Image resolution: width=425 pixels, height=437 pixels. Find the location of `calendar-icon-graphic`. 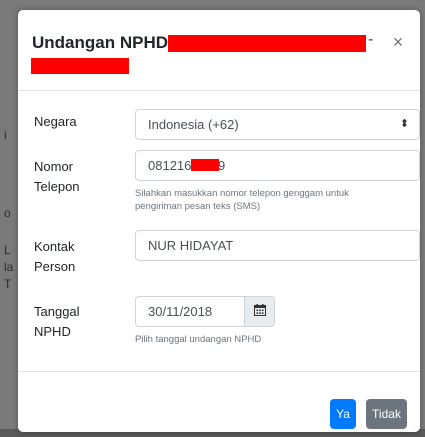

calendar-icon-graphic is located at coordinates (259, 310).